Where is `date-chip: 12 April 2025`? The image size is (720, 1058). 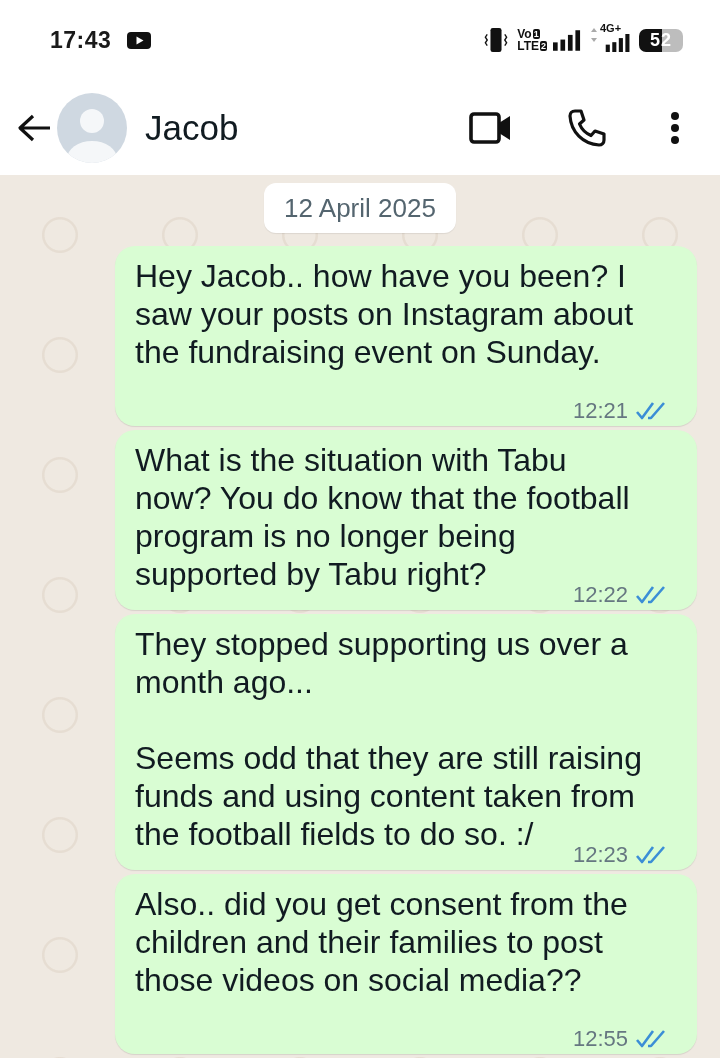 date-chip: 12 April 2025 is located at coordinates (360, 208).